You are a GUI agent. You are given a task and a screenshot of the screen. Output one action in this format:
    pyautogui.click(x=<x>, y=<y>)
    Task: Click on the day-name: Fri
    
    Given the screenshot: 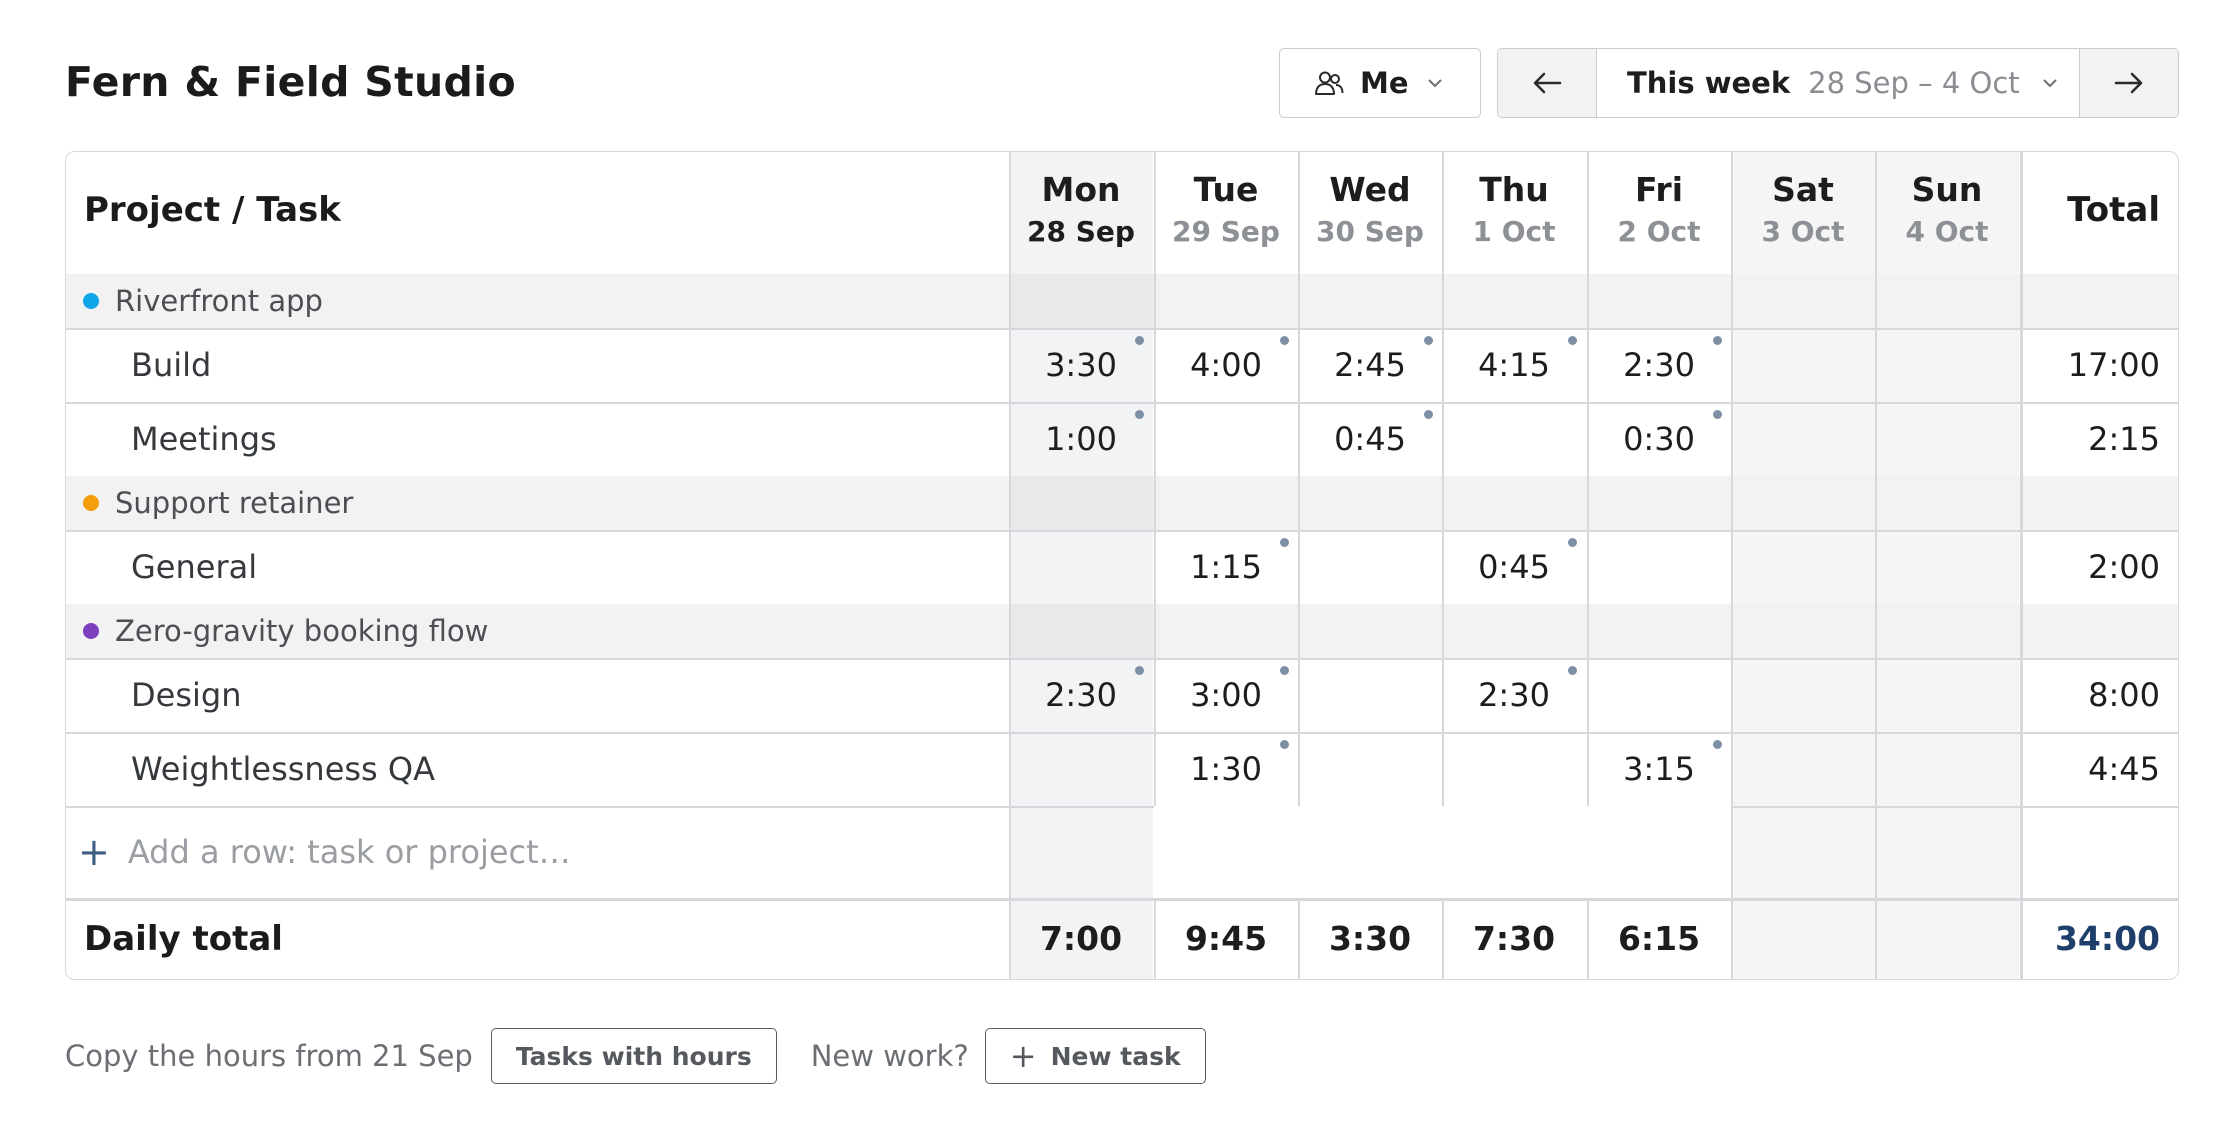 What is the action you would take?
    pyautogui.click(x=1659, y=189)
    